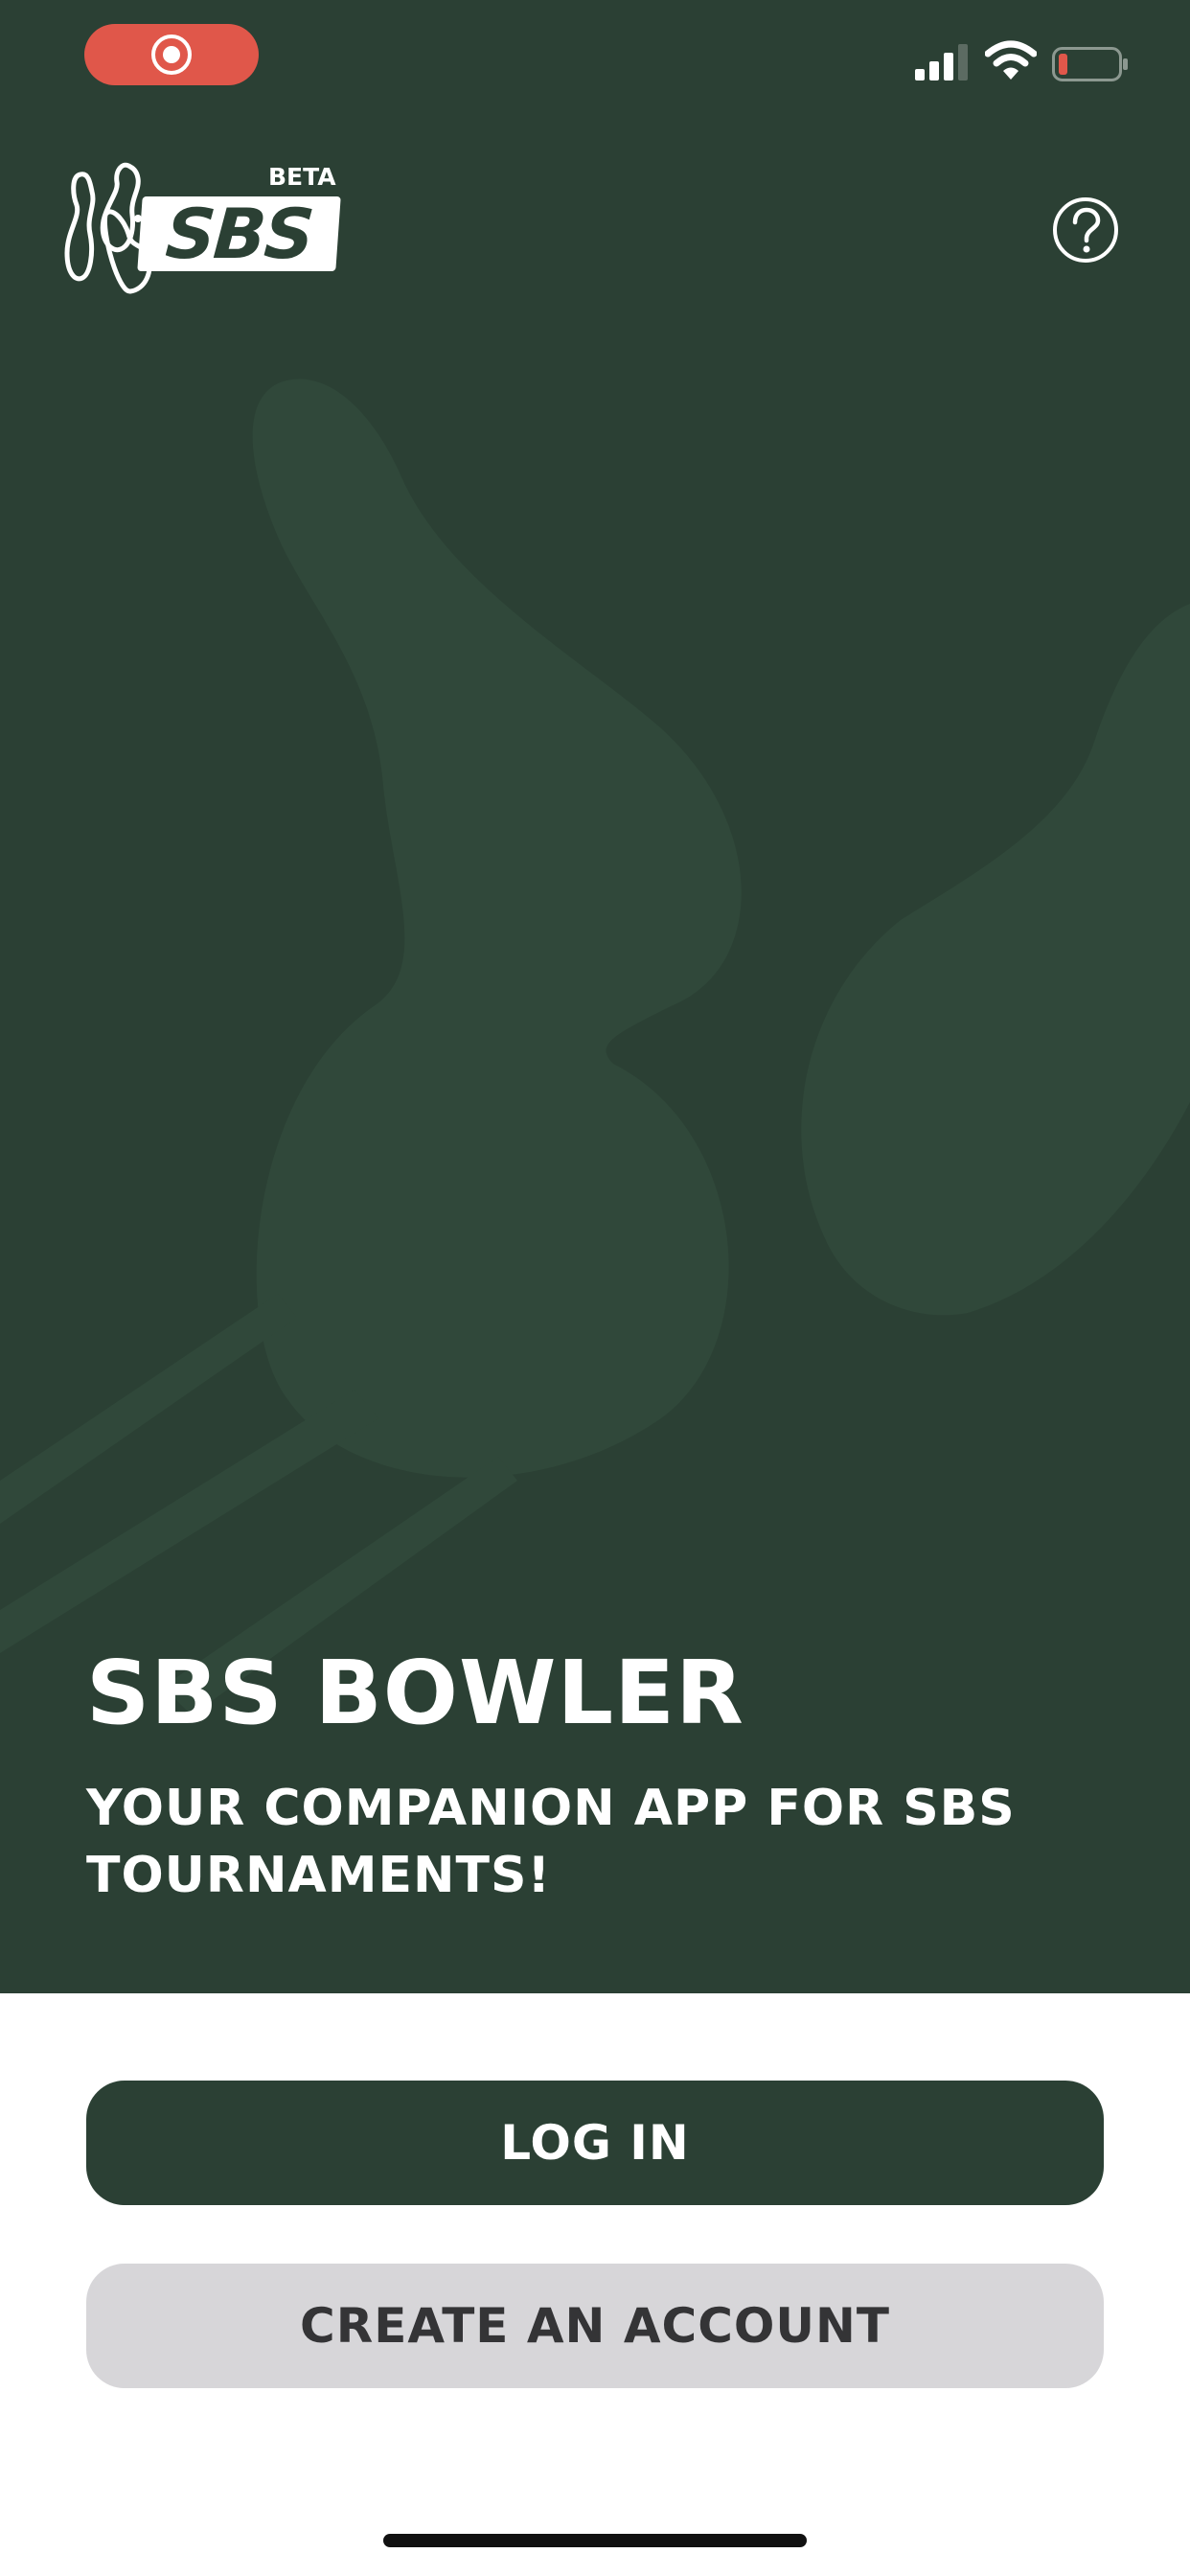 The width and height of the screenshot is (1190, 2576). I want to click on question-circle-icon, so click(1085, 230).